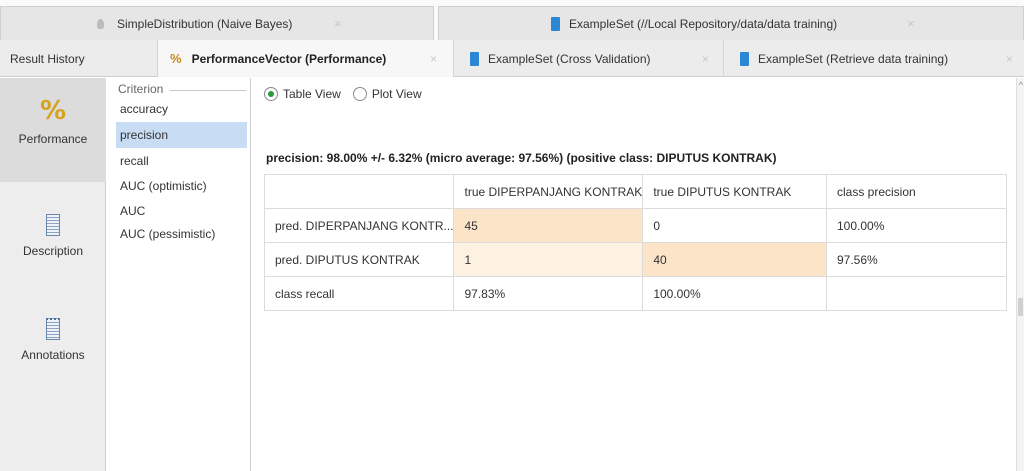 Image resolution: width=1024 pixels, height=471 pixels. I want to click on tab-label: ExampleSet (Cross Validation), so click(569, 58).